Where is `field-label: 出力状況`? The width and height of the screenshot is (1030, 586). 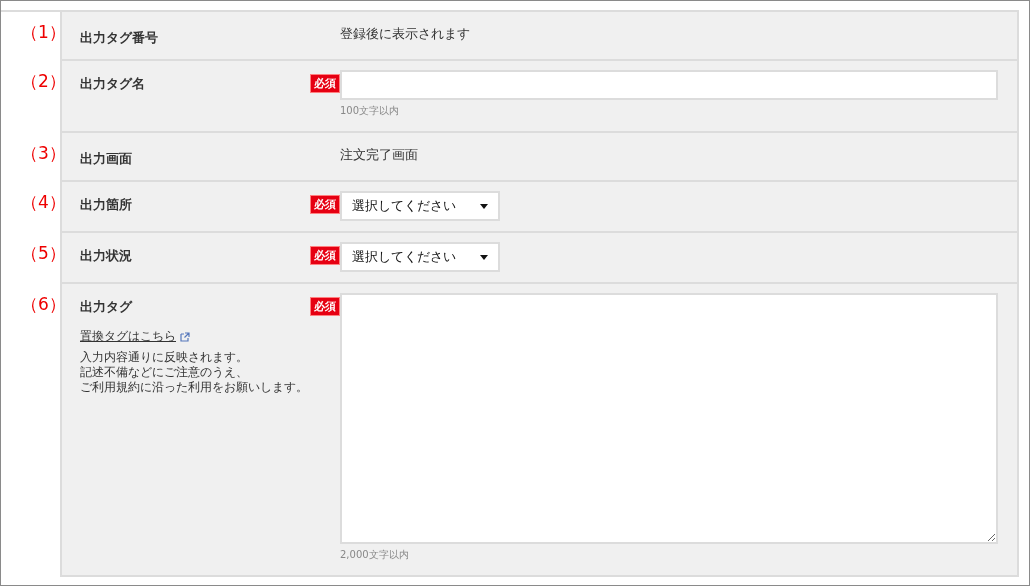 field-label: 出力状況 is located at coordinates (106, 255).